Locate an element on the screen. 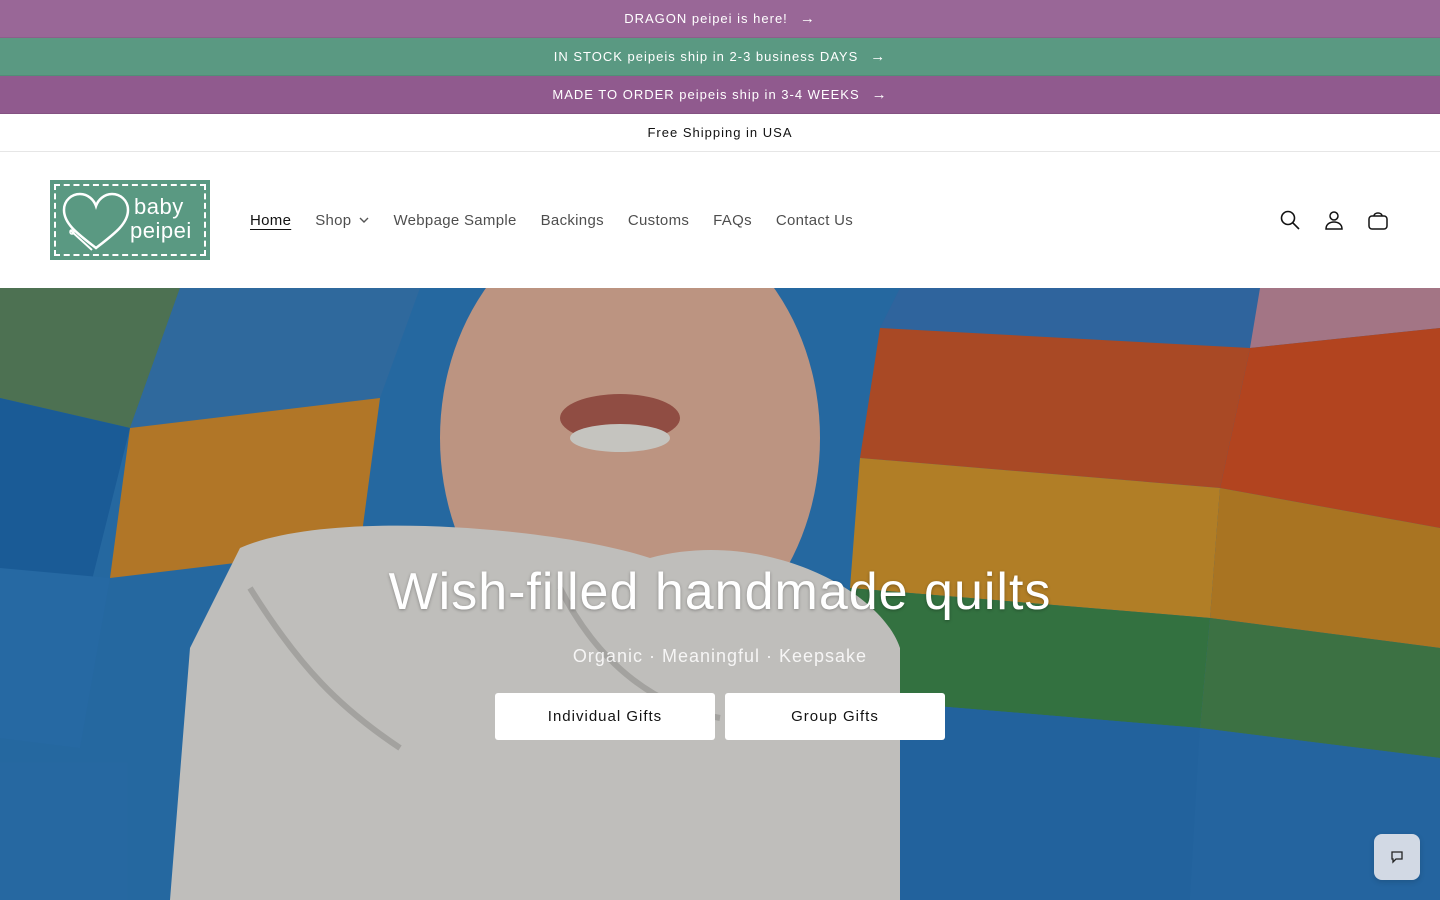 The width and height of the screenshot is (1440, 900). header-icons is located at coordinates (1334, 220).